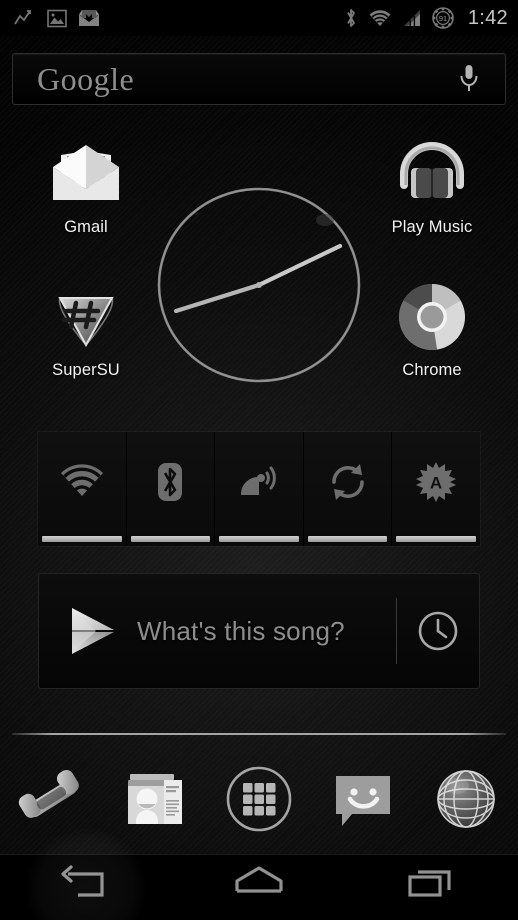 This screenshot has width=518, height=920. What do you see at coordinates (436, 539) in the screenshot?
I see `brightness-status-bar` at bounding box center [436, 539].